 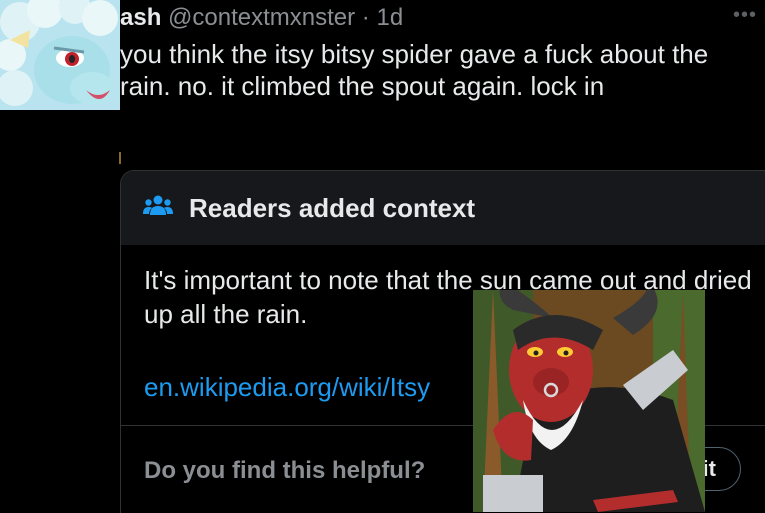 I want to click on context-header: Readers added context, so click(x=443, y=208).